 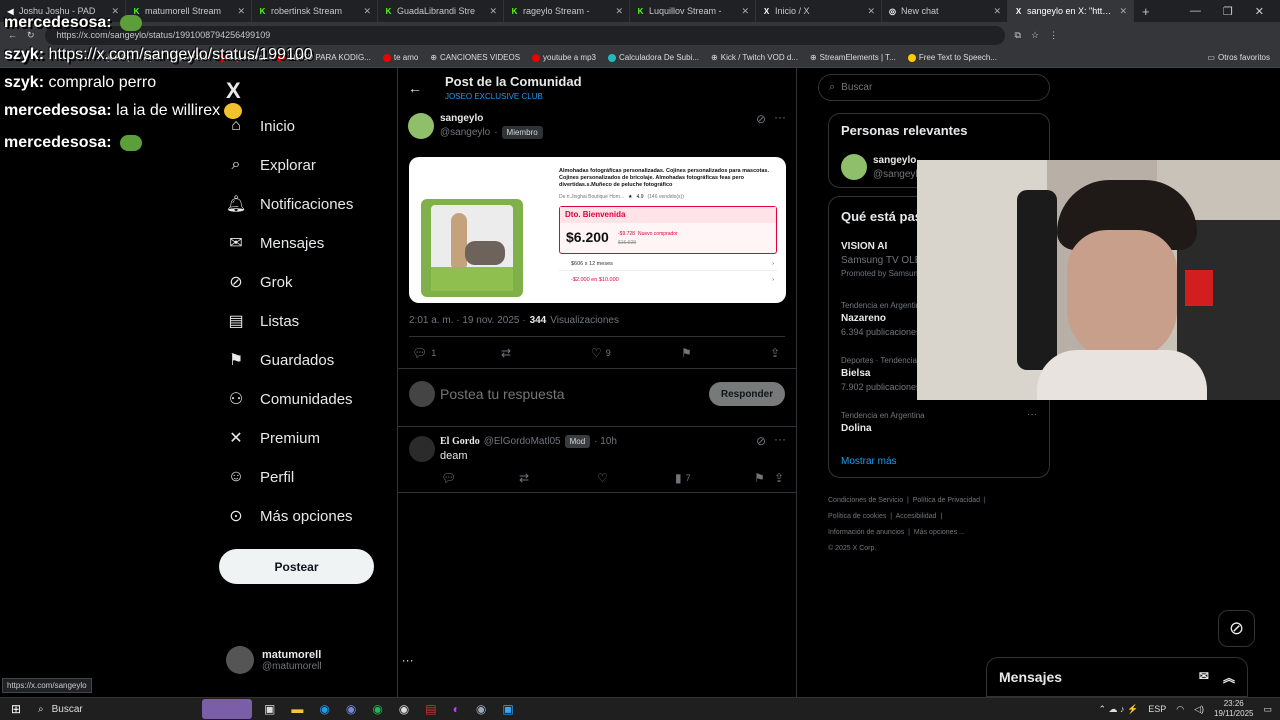 What do you see at coordinates (494, 96) in the screenshot?
I see `community-name: JOSEO EXCLUSIVE CLUB` at bounding box center [494, 96].